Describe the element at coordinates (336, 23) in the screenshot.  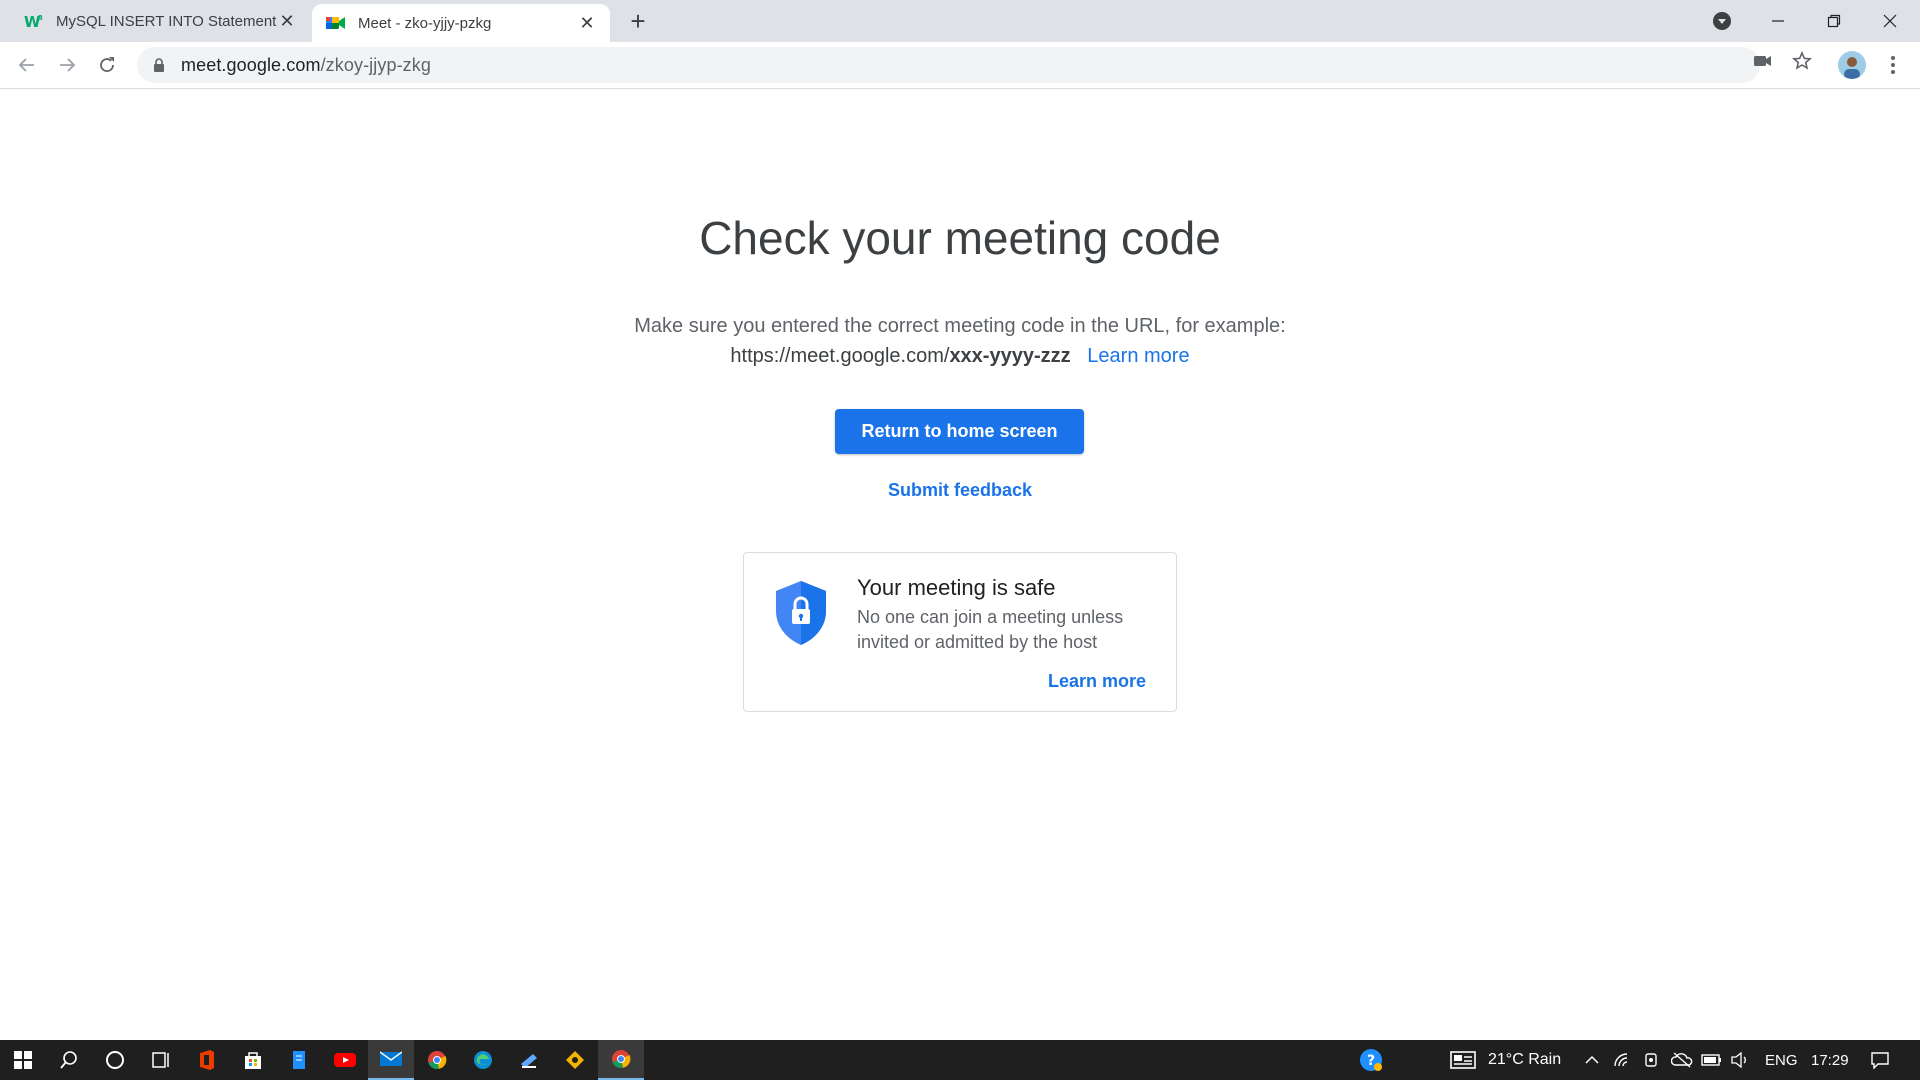
I see `google-meet-icon` at that location.